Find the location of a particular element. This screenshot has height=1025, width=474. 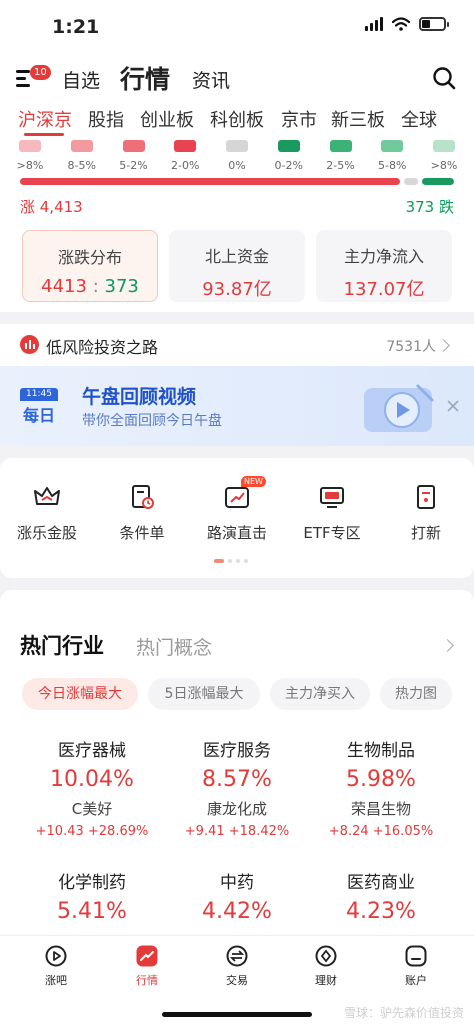

banner-subtitle: 带你全面回顾今日午盘 is located at coordinates (152, 421).